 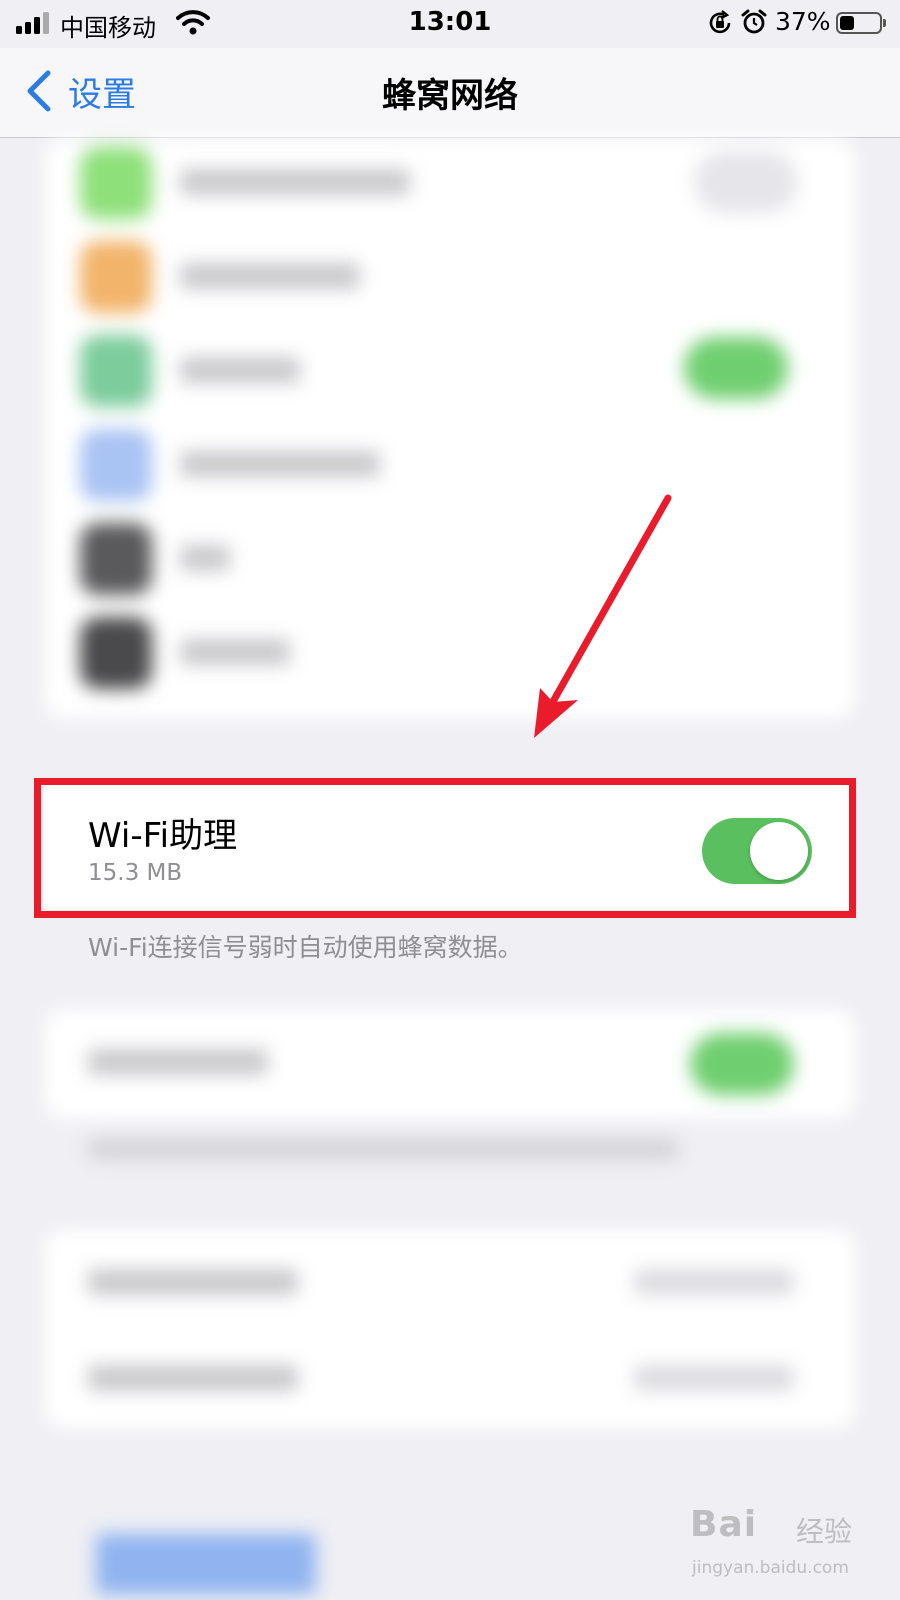 I want to click on annotation-arrow-icon, so click(x=603, y=616).